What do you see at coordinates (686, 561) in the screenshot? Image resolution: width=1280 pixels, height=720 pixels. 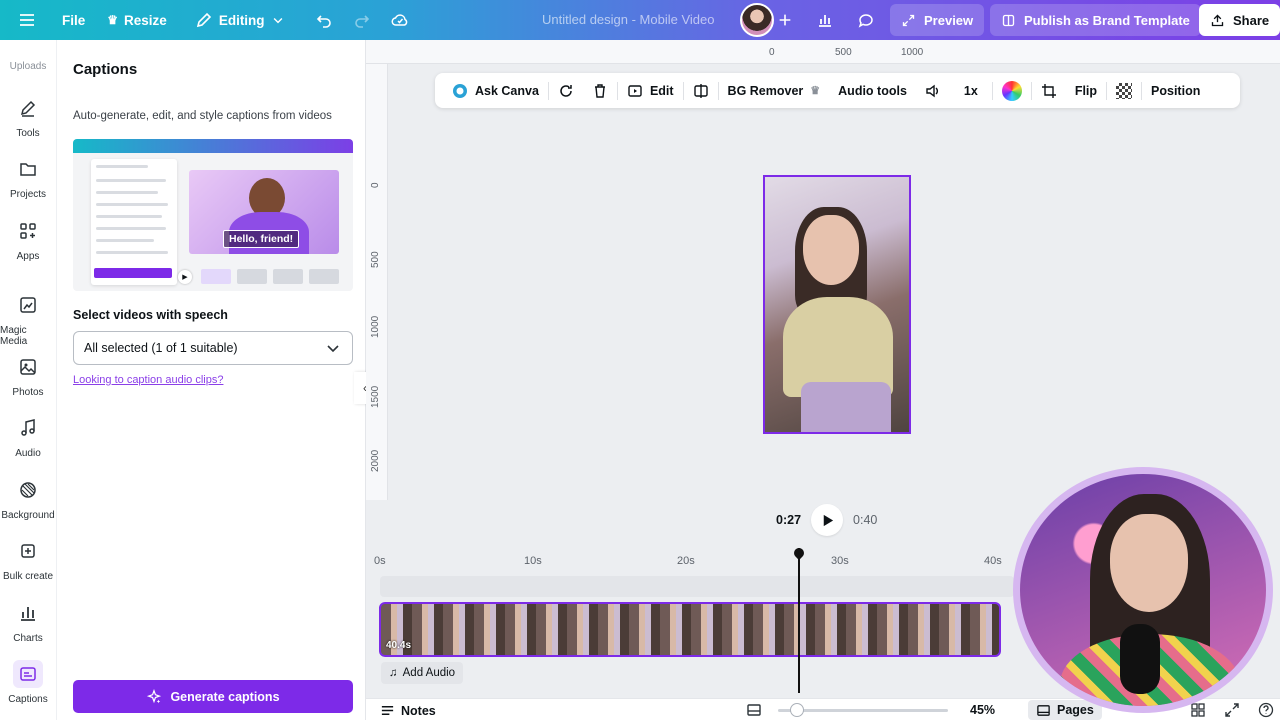 I see `timeline-tick: 20s` at bounding box center [686, 561].